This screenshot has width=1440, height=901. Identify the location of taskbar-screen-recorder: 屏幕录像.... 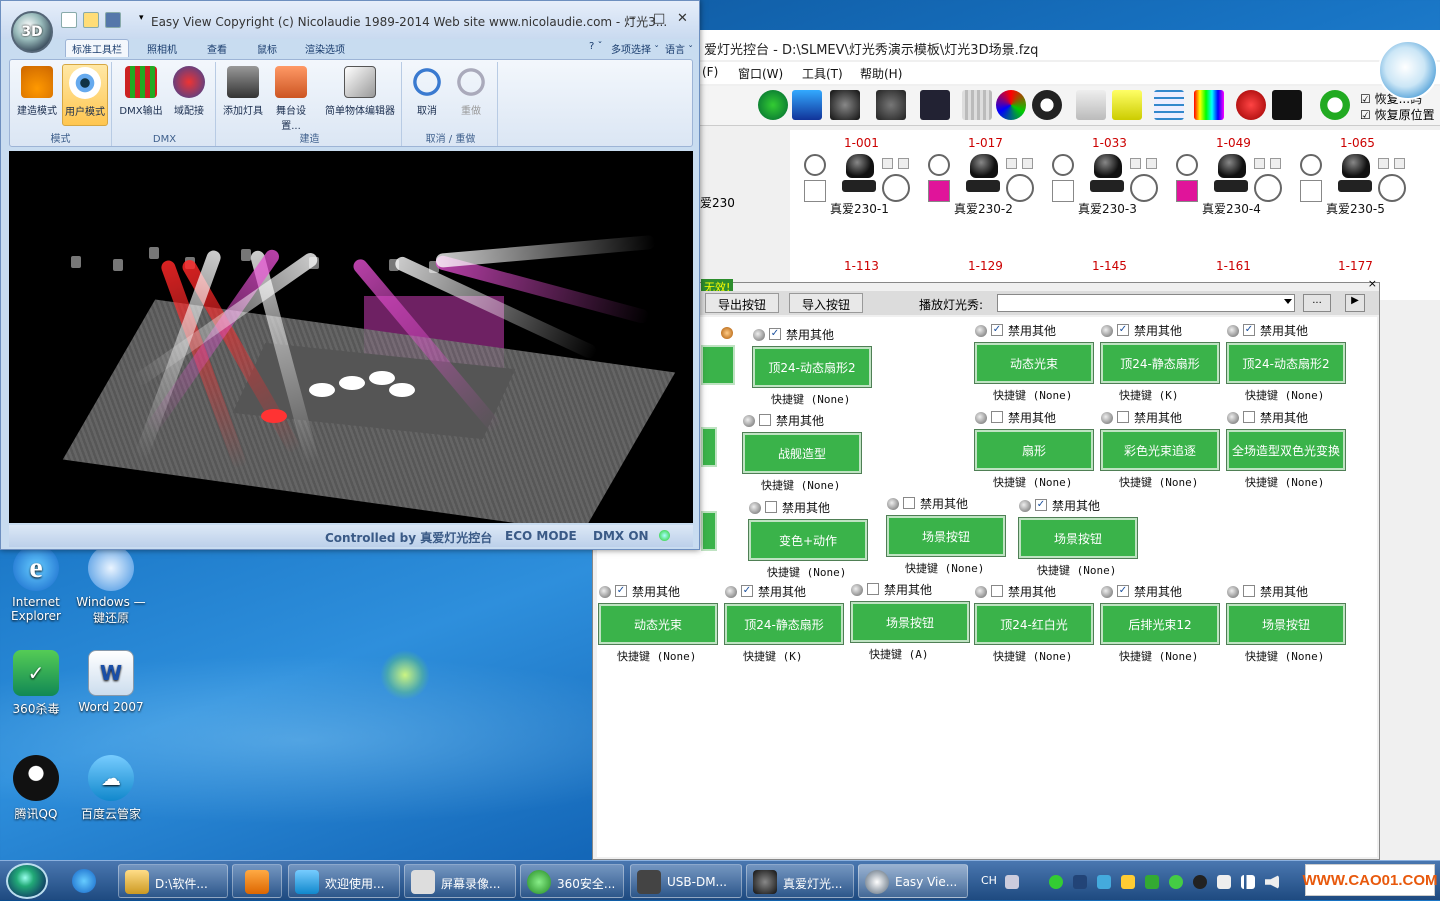
(460, 881).